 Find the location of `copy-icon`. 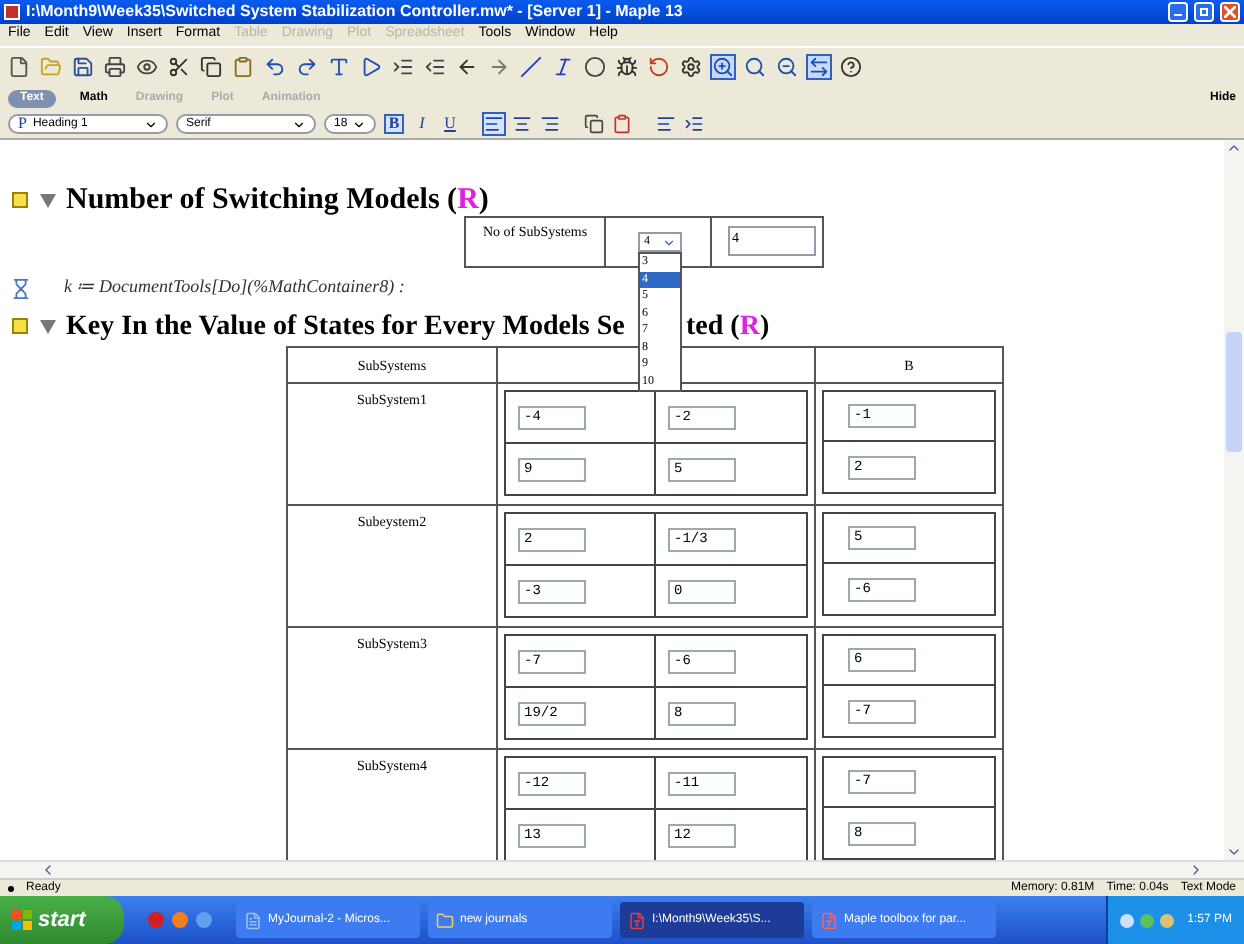

copy-icon is located at coordinates (211, 67).